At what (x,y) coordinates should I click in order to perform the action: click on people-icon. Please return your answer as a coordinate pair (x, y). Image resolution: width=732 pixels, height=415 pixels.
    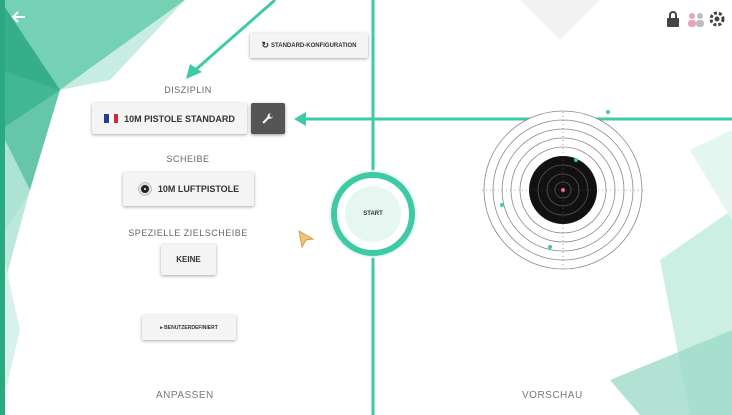
    Looking at the image, I should click on (695, 19).